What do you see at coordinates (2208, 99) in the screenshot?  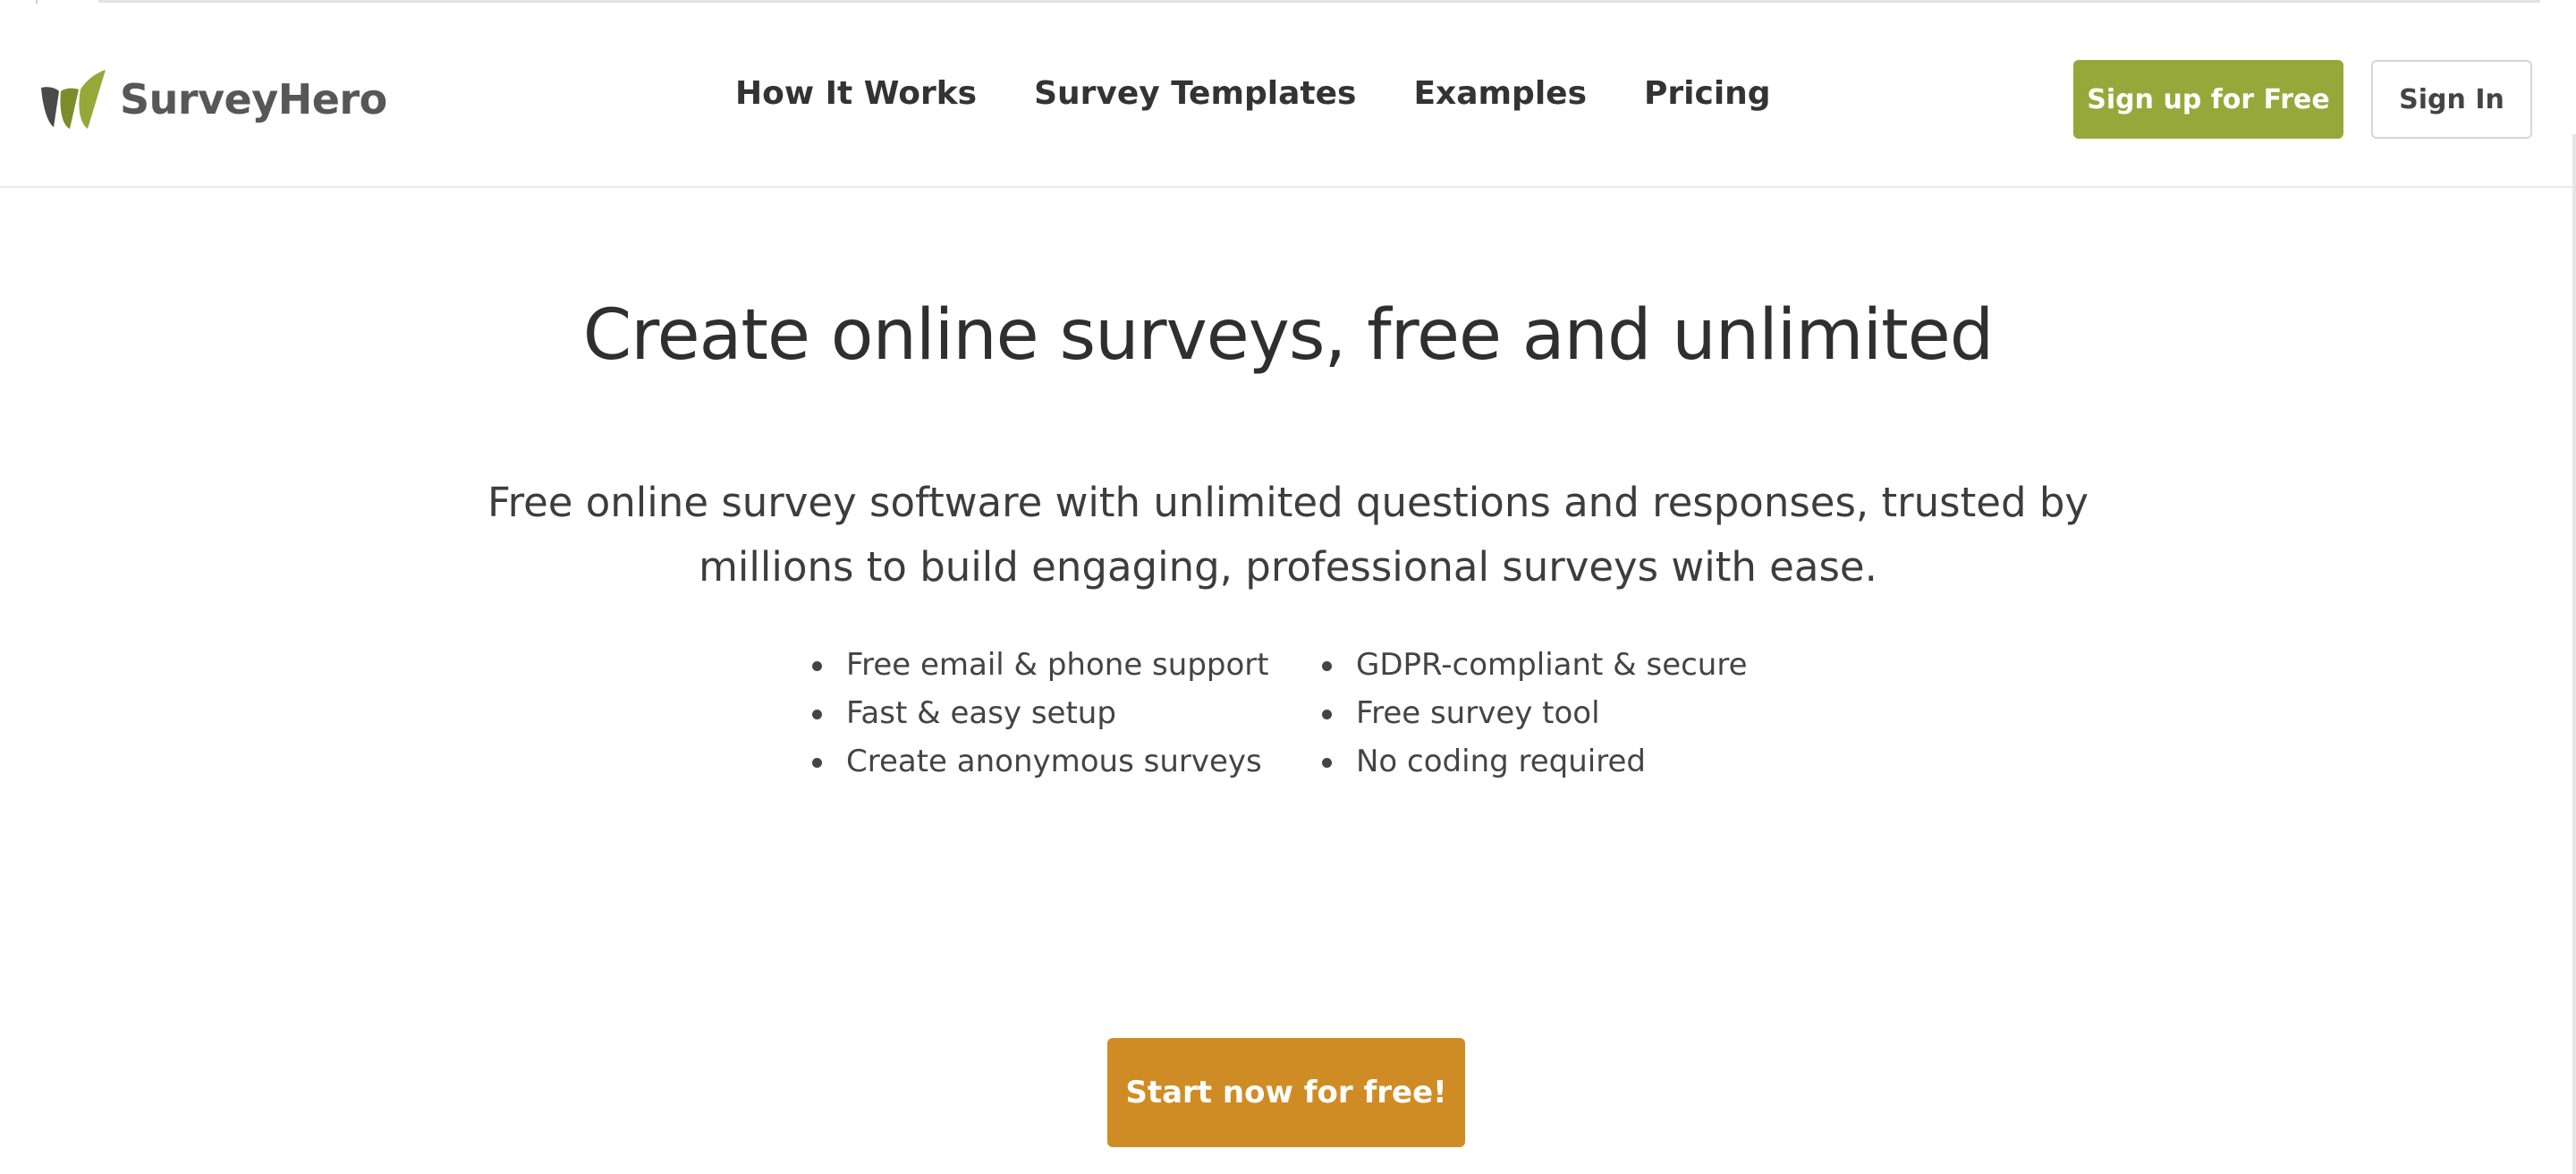 I see `sign-up-button: Sign up for Free` at bounding box center [2208, 99].